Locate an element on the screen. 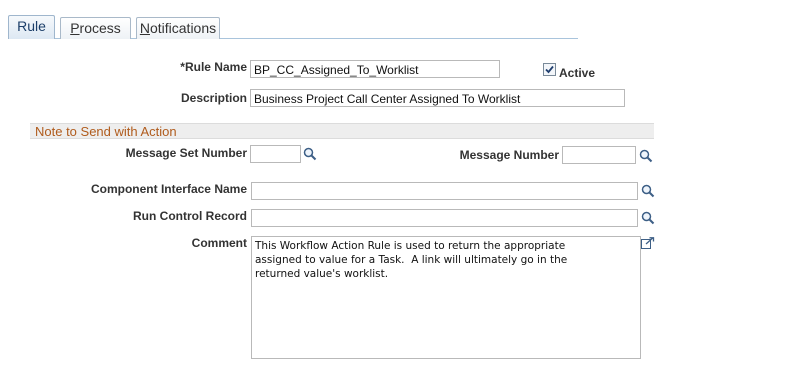 The width and height of the screenshot is (811, 371). run-control-record-field is located at coordinates (444, 218).